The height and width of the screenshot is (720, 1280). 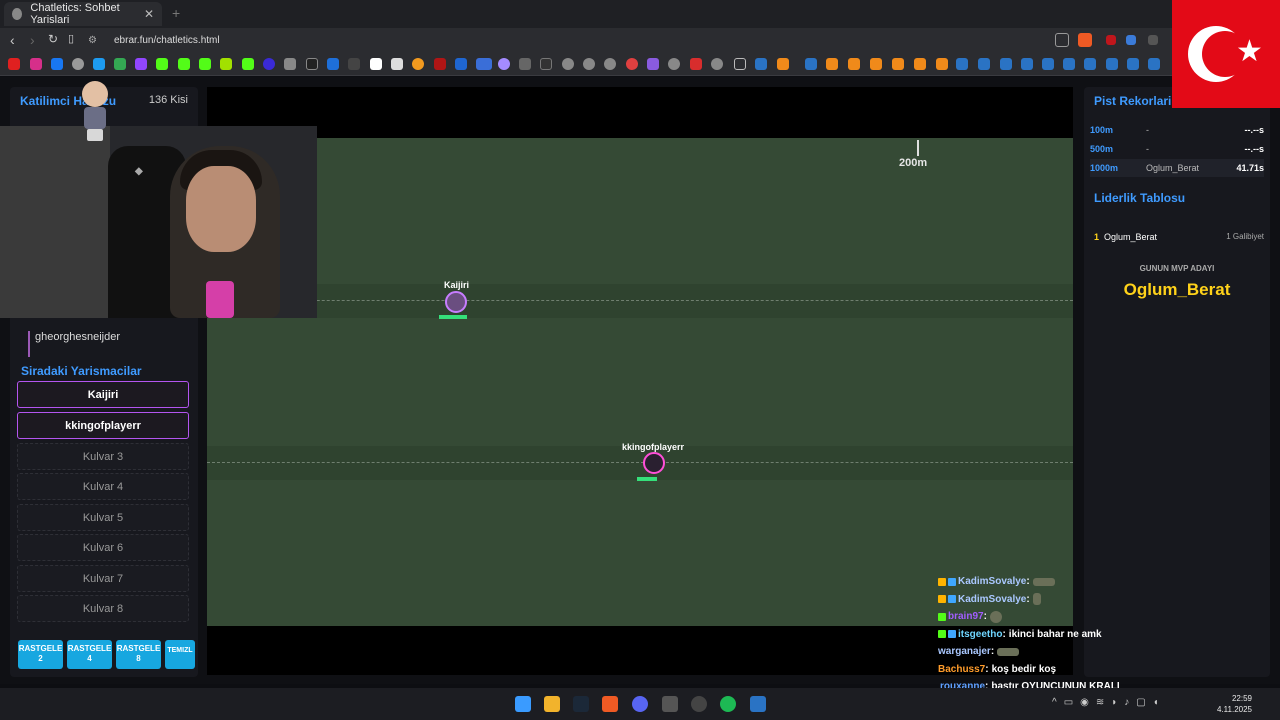 What do you see at coordinates (53, 39) in the screenshot?
I see `reload-icon: ↻` at bounding box center [53, 39].